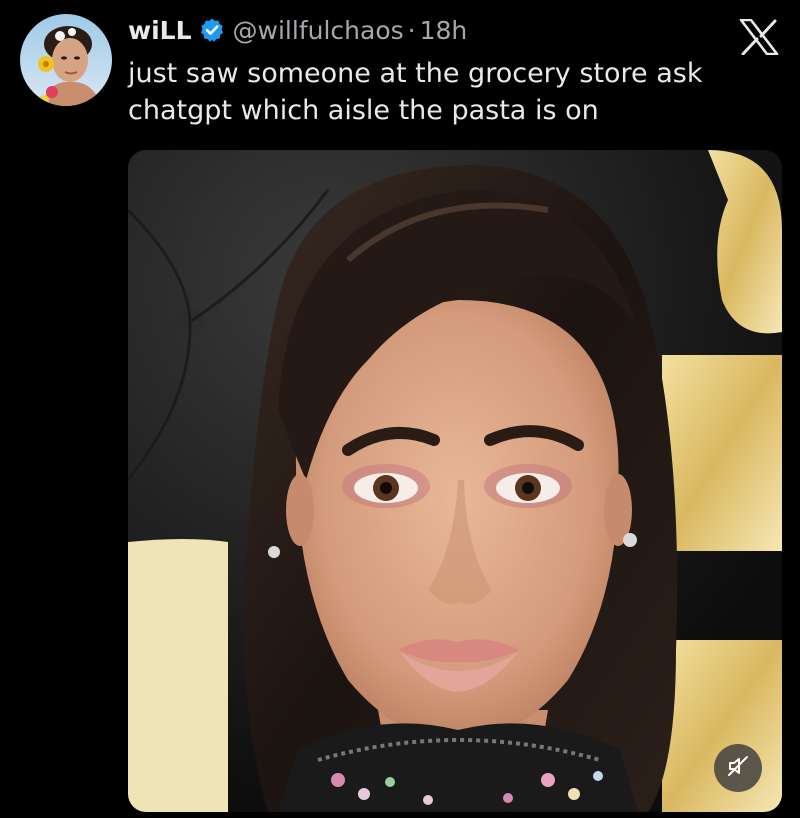 The image size is (800, 818). What do you see at coordinates (160, 30) in the screenshot?
I see `display-name: wiLL` at bounding box center [160, 30].